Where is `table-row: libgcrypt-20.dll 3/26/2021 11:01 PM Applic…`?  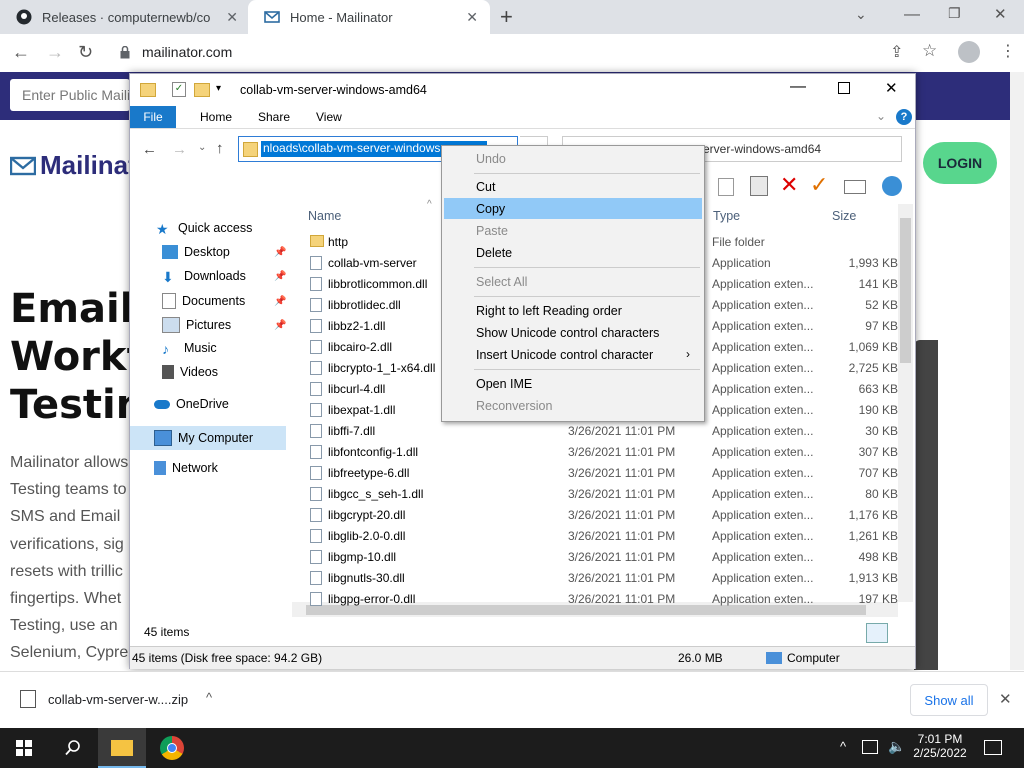 table-row: libgcrypt-20.dll 3/26/2021 11:01 PM Applic… is located at coordinates (603, 515).